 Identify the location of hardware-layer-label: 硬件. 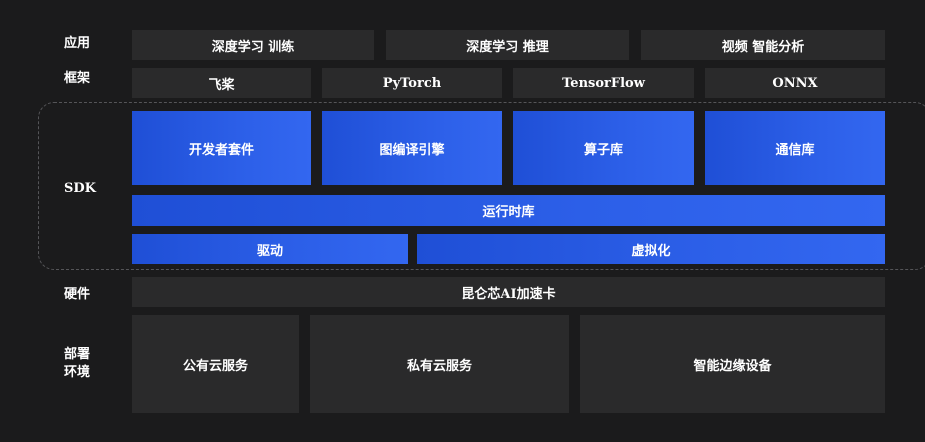
(77, 294).